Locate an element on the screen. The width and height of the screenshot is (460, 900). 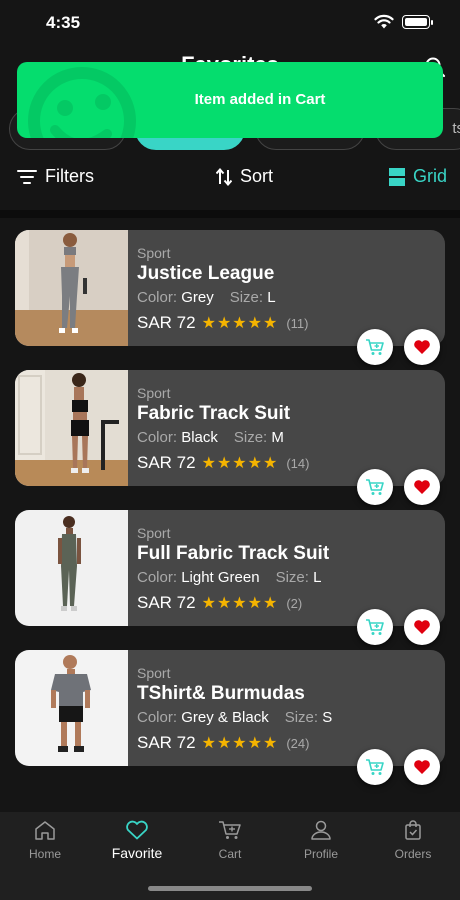
status-time: 4:35 is located at coordinates (63, 22).